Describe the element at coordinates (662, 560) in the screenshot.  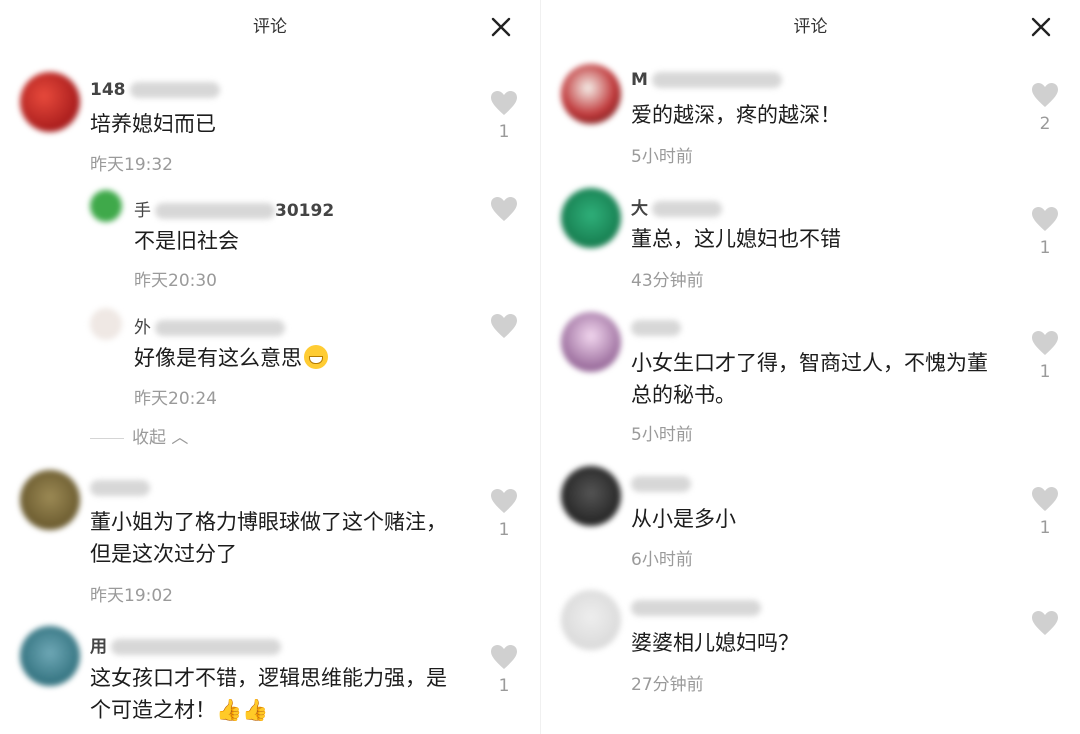
I see `comment-time: 6小时前` at that location.